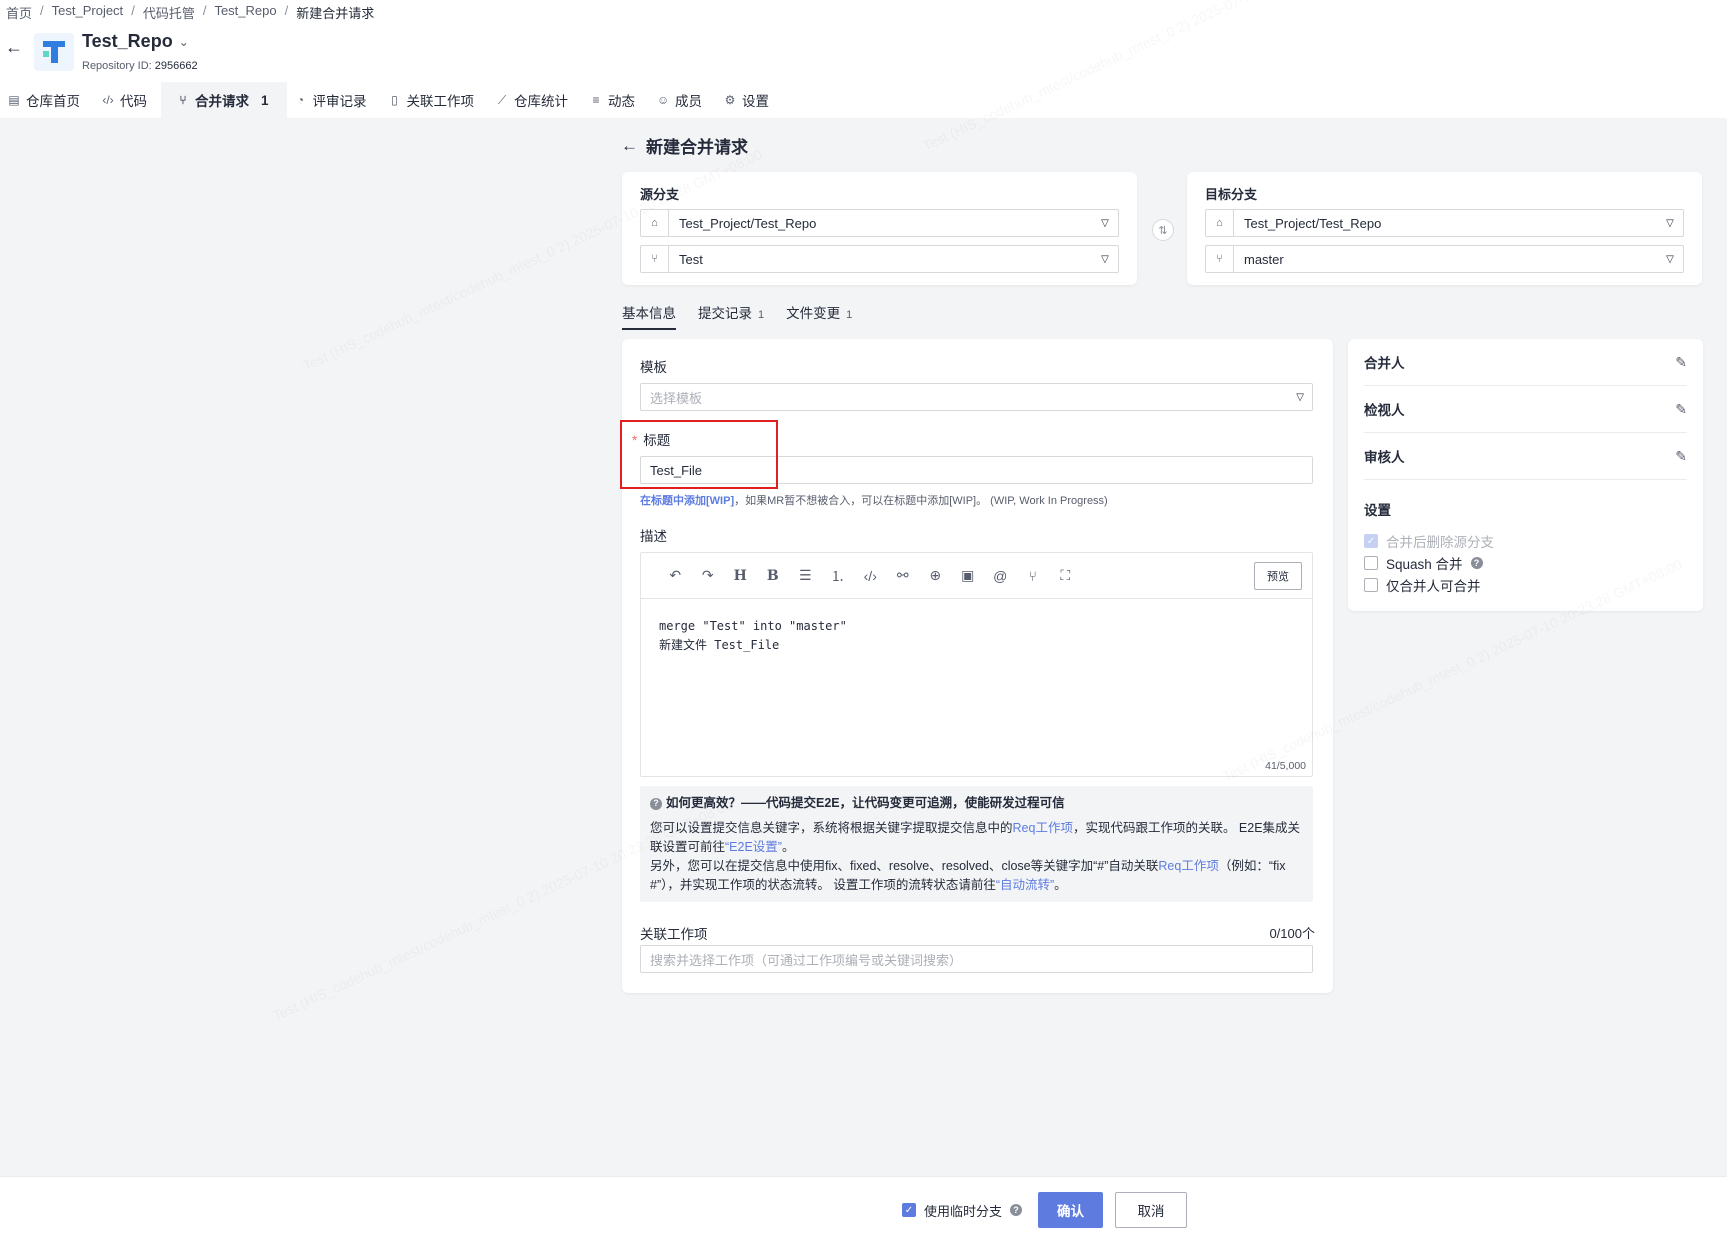 The width and height of the screenshot is (1727, 1233). I want to click on tab-file-changes: 文件变更 1, so click(819, 316).